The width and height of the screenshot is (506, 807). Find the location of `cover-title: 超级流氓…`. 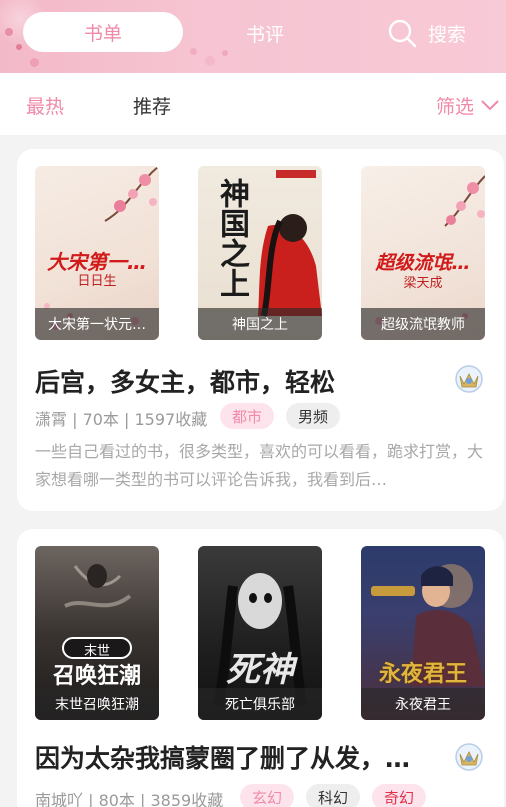

cover-title: 超级流氓… is located at coordinates (423, 263).